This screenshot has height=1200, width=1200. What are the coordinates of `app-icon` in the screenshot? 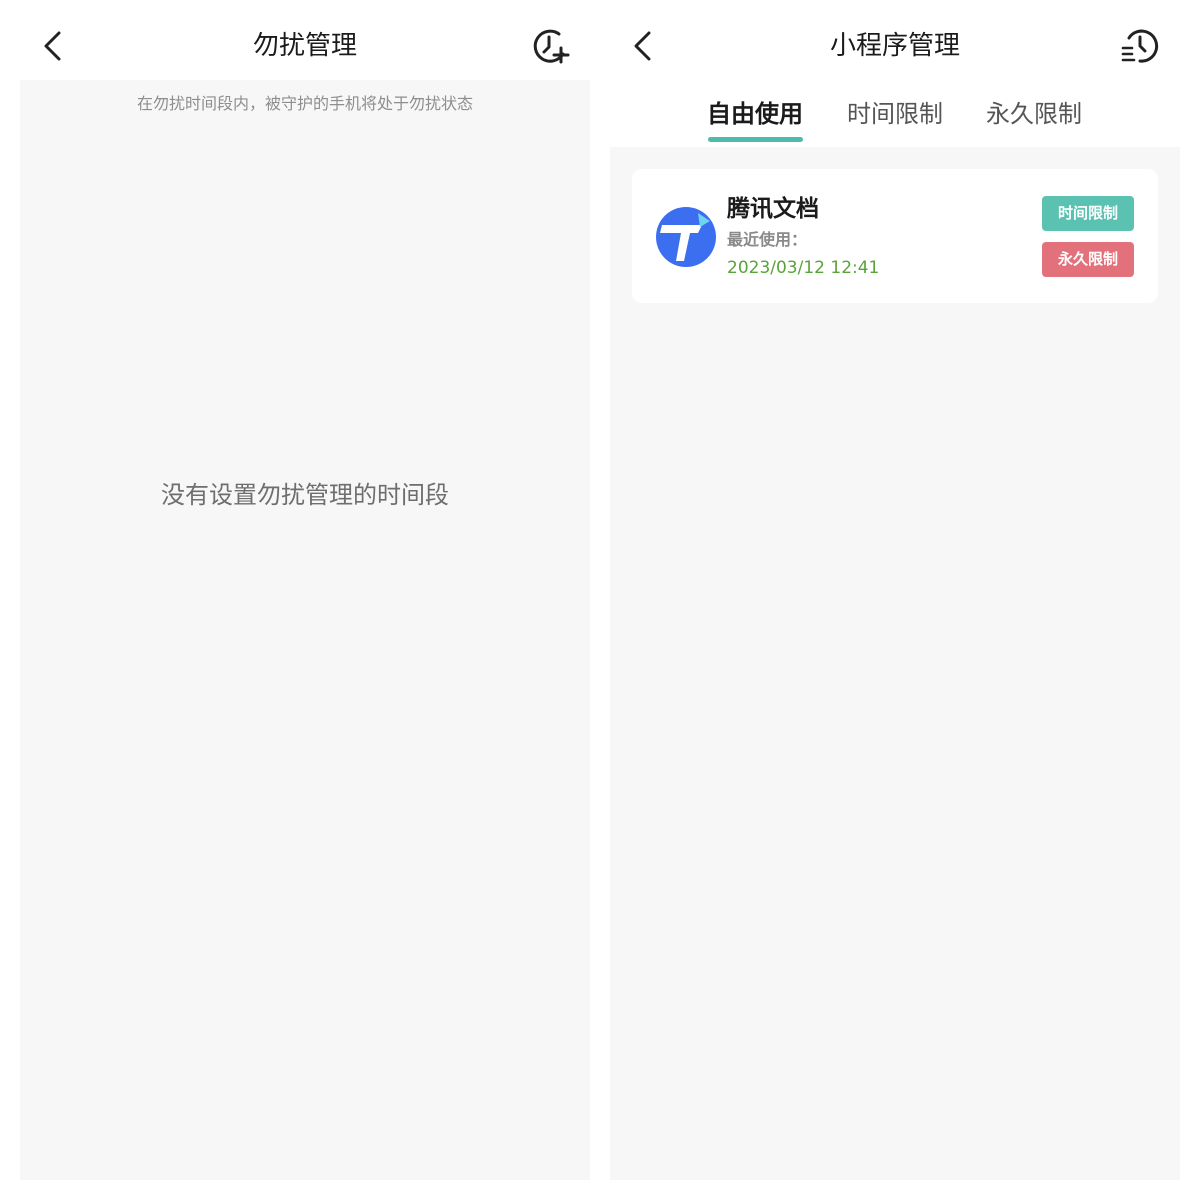 It's located at (686, 237).